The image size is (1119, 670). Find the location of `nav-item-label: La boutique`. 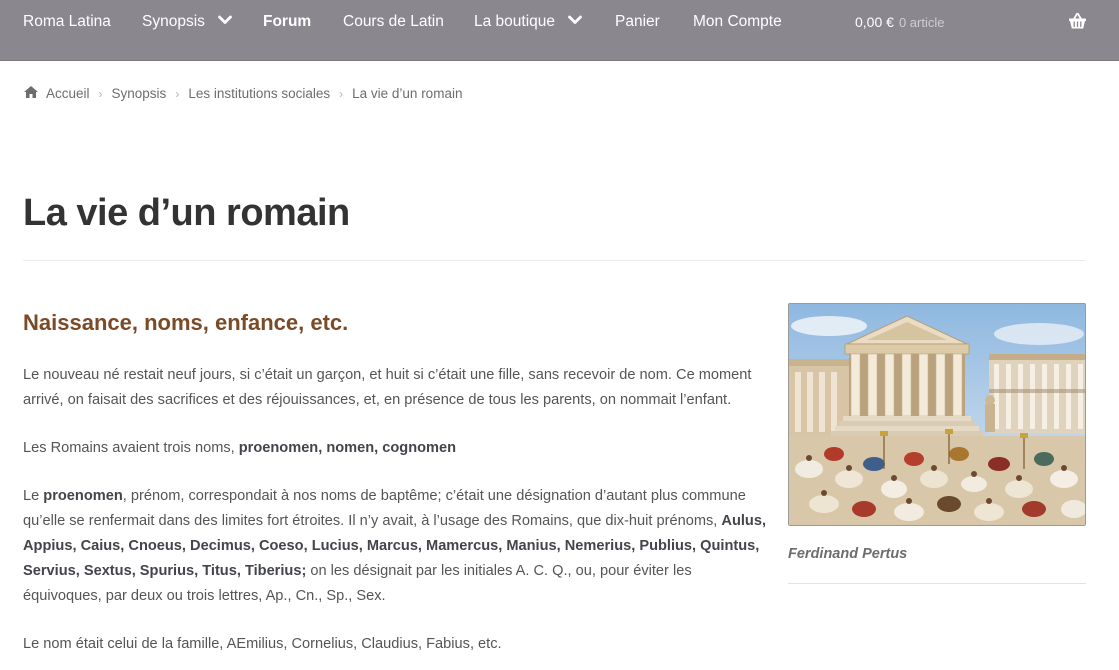

nav-item-label: La boutique is located at coordinates (515, 21).